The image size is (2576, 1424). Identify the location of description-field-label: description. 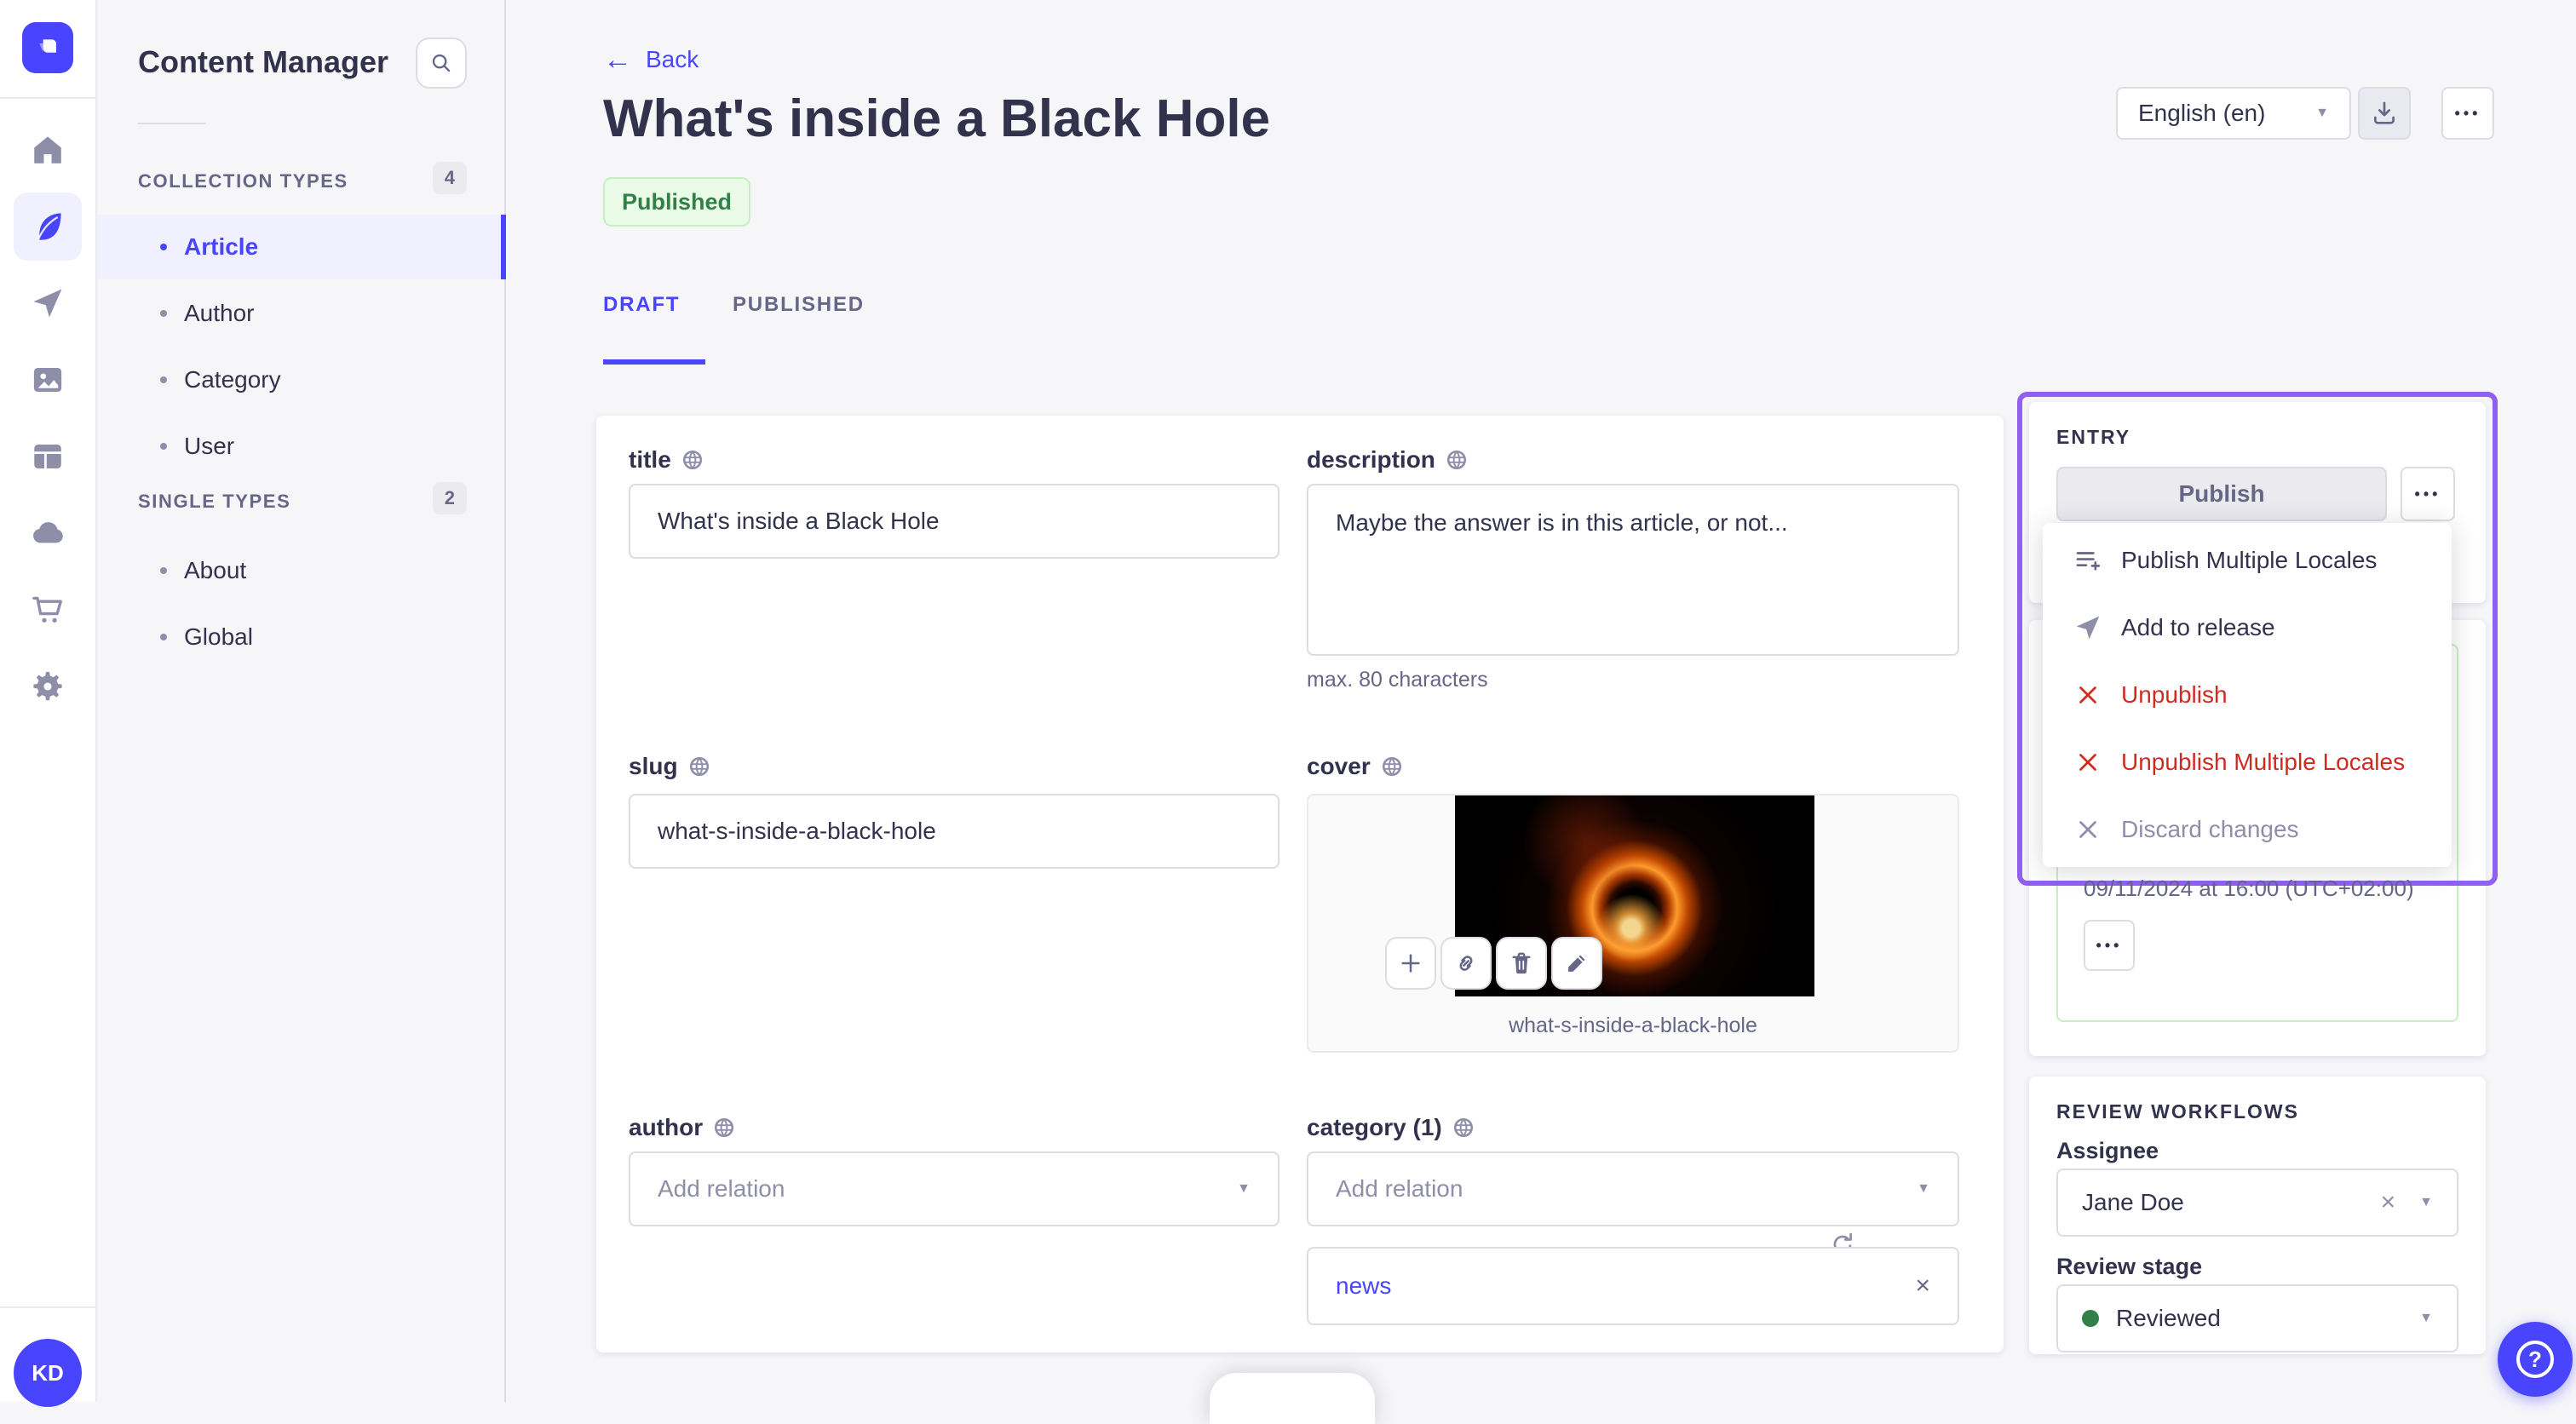
(1387, 460).